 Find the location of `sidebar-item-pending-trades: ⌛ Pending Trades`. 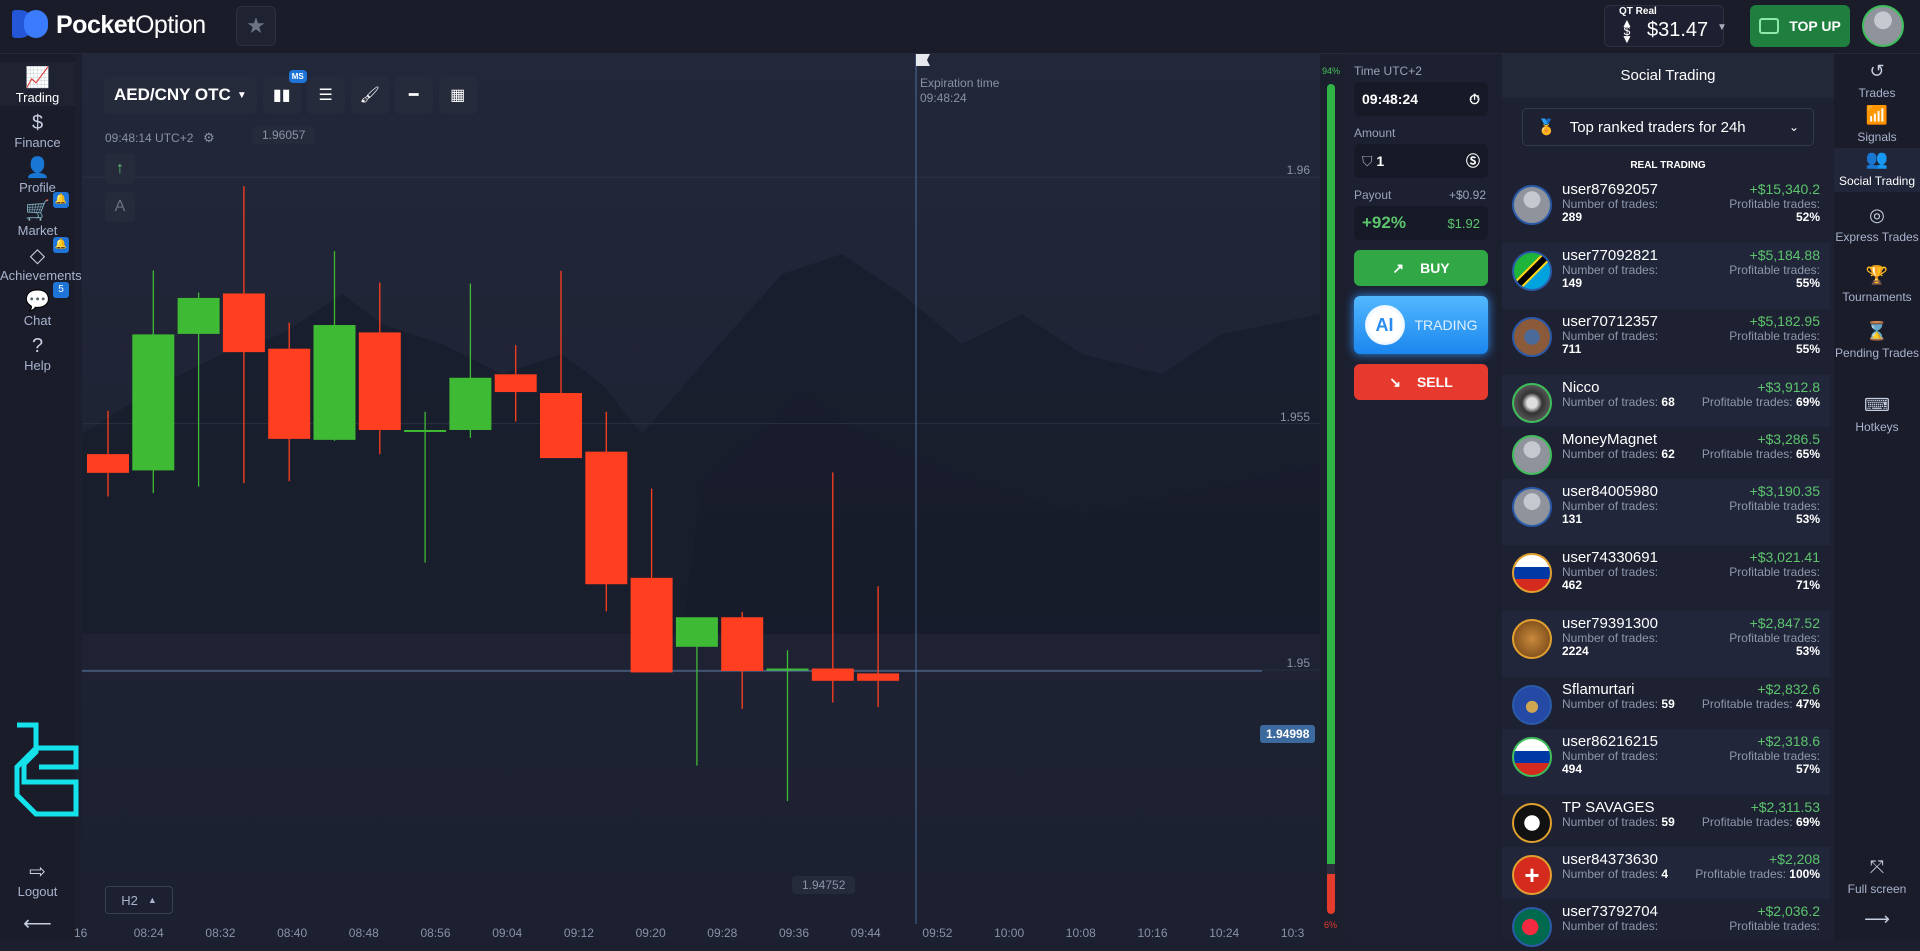

sidebar-item-pending-trades: ⌛ Pending Trades is located at coordinates (1877, 342).